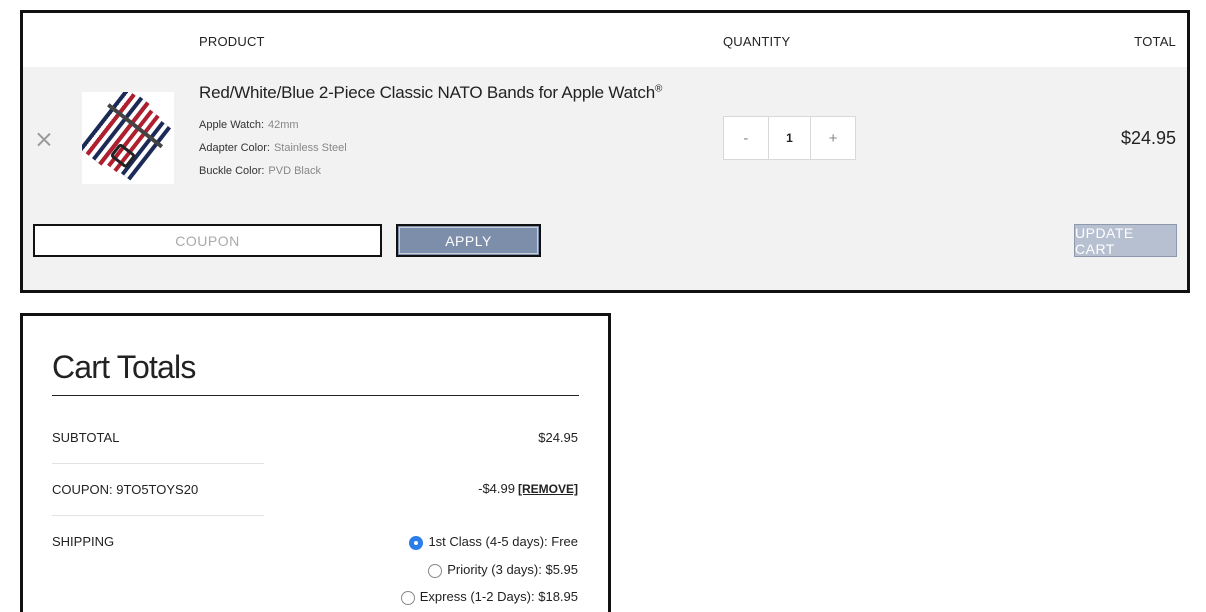 This screenshot has height=612, width=1206. I want to click on line-total: $24.95, so click(1148, 138).